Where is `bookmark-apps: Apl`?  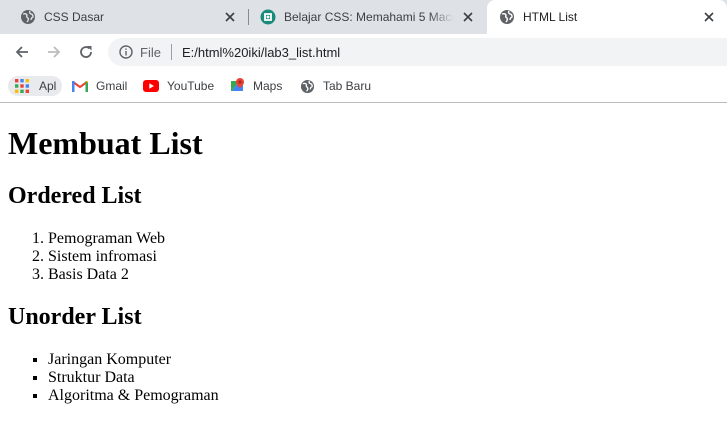
bookmark-apps: Apl is located at coordinates (35, 86).